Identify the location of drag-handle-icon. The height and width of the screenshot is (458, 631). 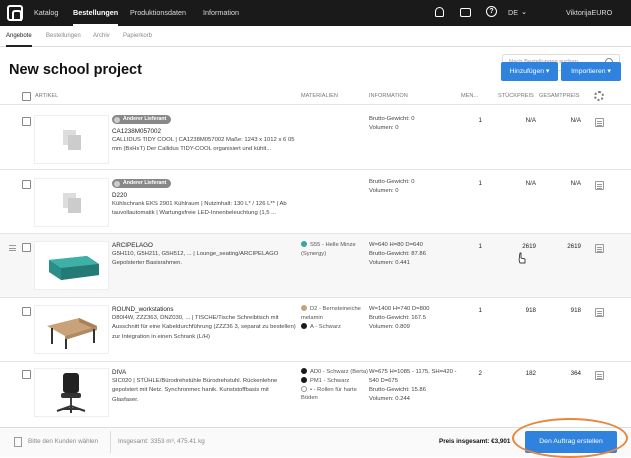
(12, 248).